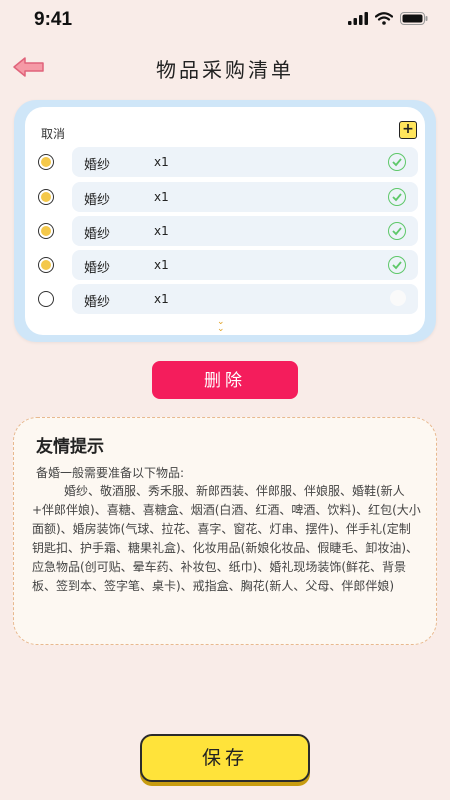 The width and height of the screenshot is (450, 800). I want to click on status-icons, so click(388, 18).